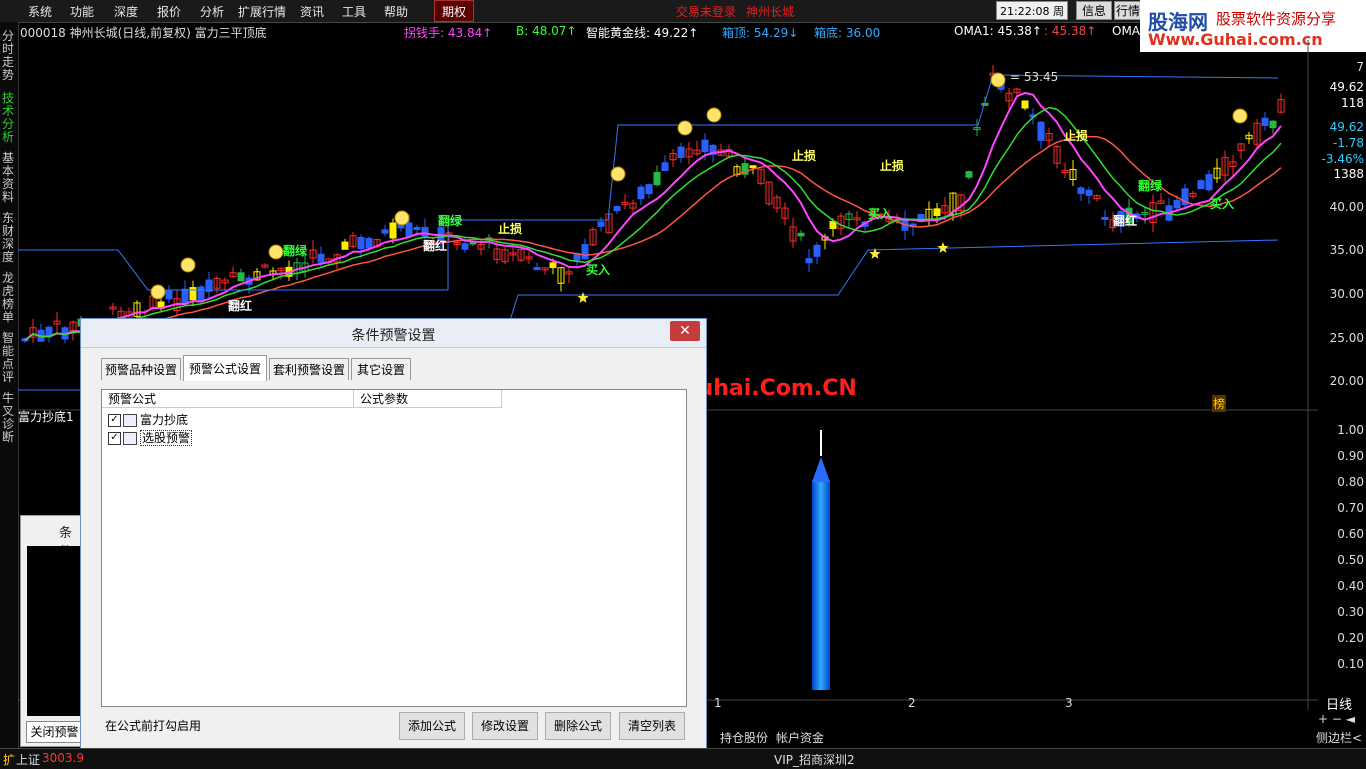 This screenshot has height=769, width=1366. Describe the element at coordinates (9, 418) in the screenshot. I see `nav-diagnosis: 牛叉诊断` at that location.